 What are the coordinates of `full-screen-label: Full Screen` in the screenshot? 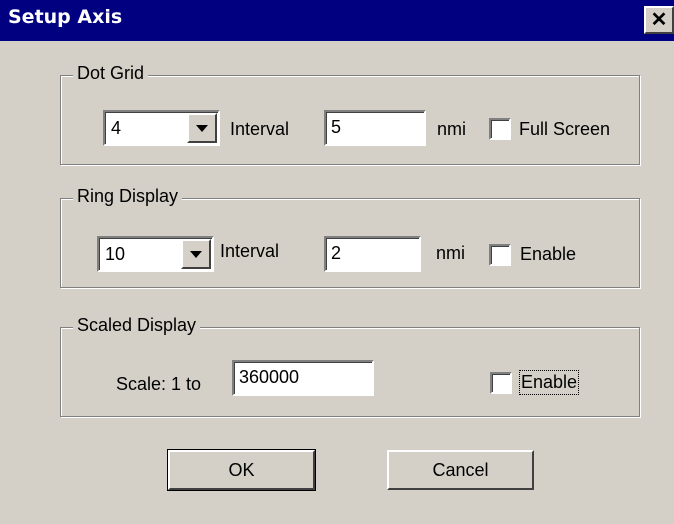 It's located at (564, 129).